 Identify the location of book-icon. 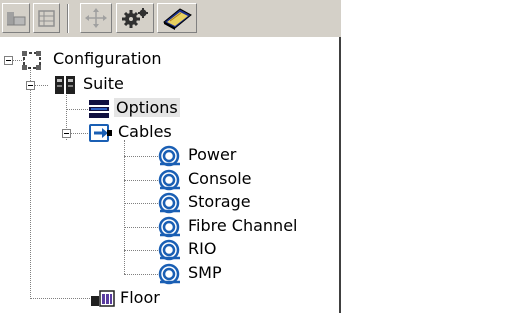
(177, 19).